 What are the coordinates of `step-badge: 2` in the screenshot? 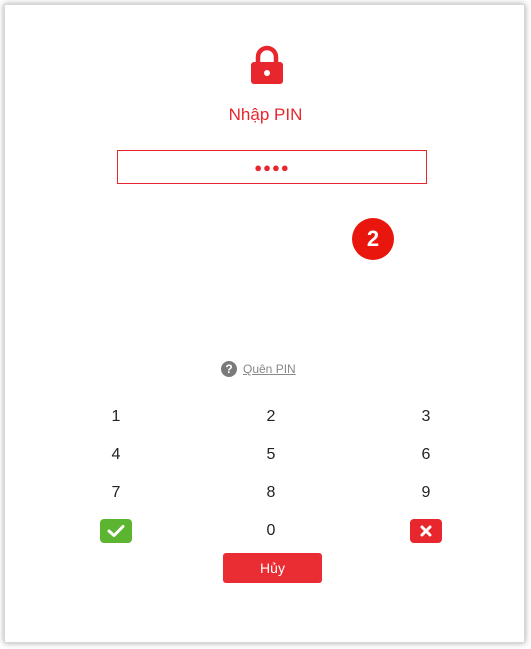 It's located at (373, 239).